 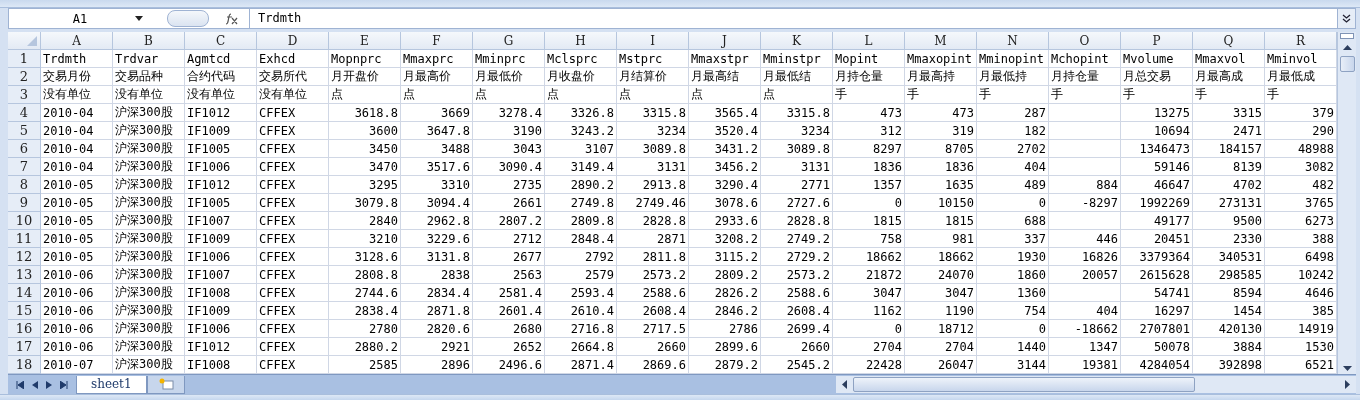 What do you see at coordinates (725, 167) in the screenshot?
I see `table-cell: 3456.2` at bounding box center [725, 167].